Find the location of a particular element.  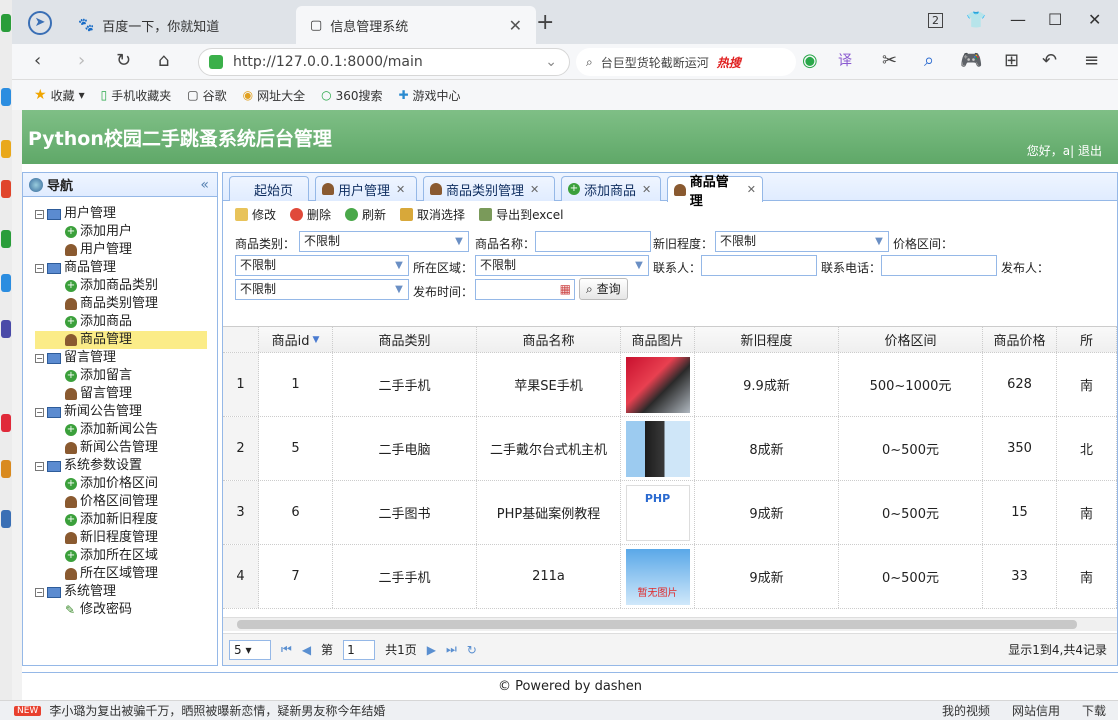

content-tab: 用户管理 ✕ is located at coordinates (366, 188).